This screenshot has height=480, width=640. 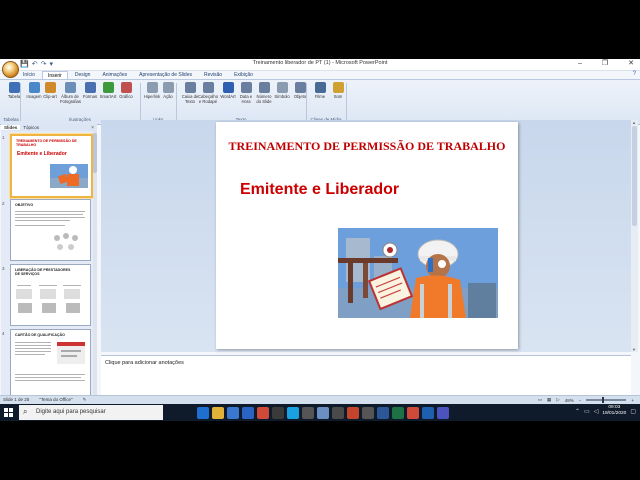 I want to click on taskbar-search: ⌕ Digite aqui para pesquisar, so click(x=91, y=412).